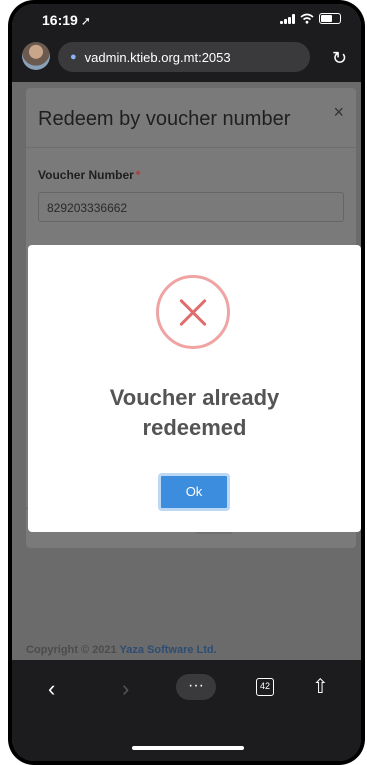 This screenshot has height=765, width=367. Describe the element at coordinates (191, 207) in the screenshot. I see `voucher-number-input: 829203336662` at that location.